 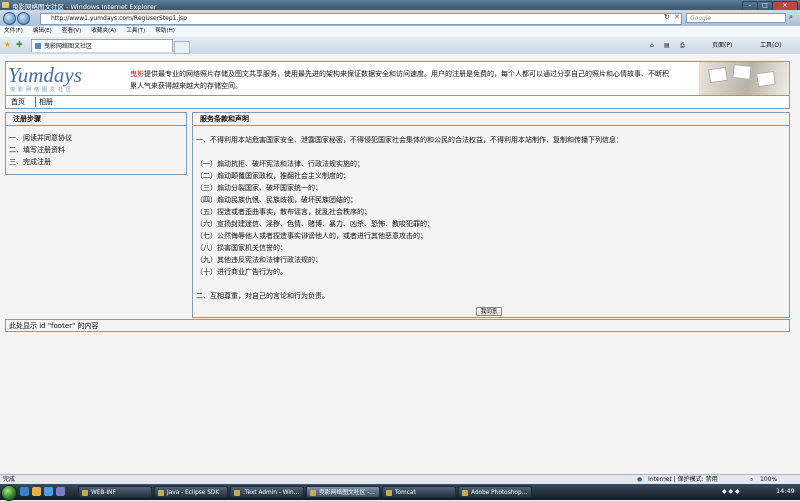 What do you see at coordinates (283, 212) in the screenshot?
I see `terms-item: （五）捏造或者歪曲事实，散布谣言，扰乱社会秩序的；` at bounding box center [283, 212].